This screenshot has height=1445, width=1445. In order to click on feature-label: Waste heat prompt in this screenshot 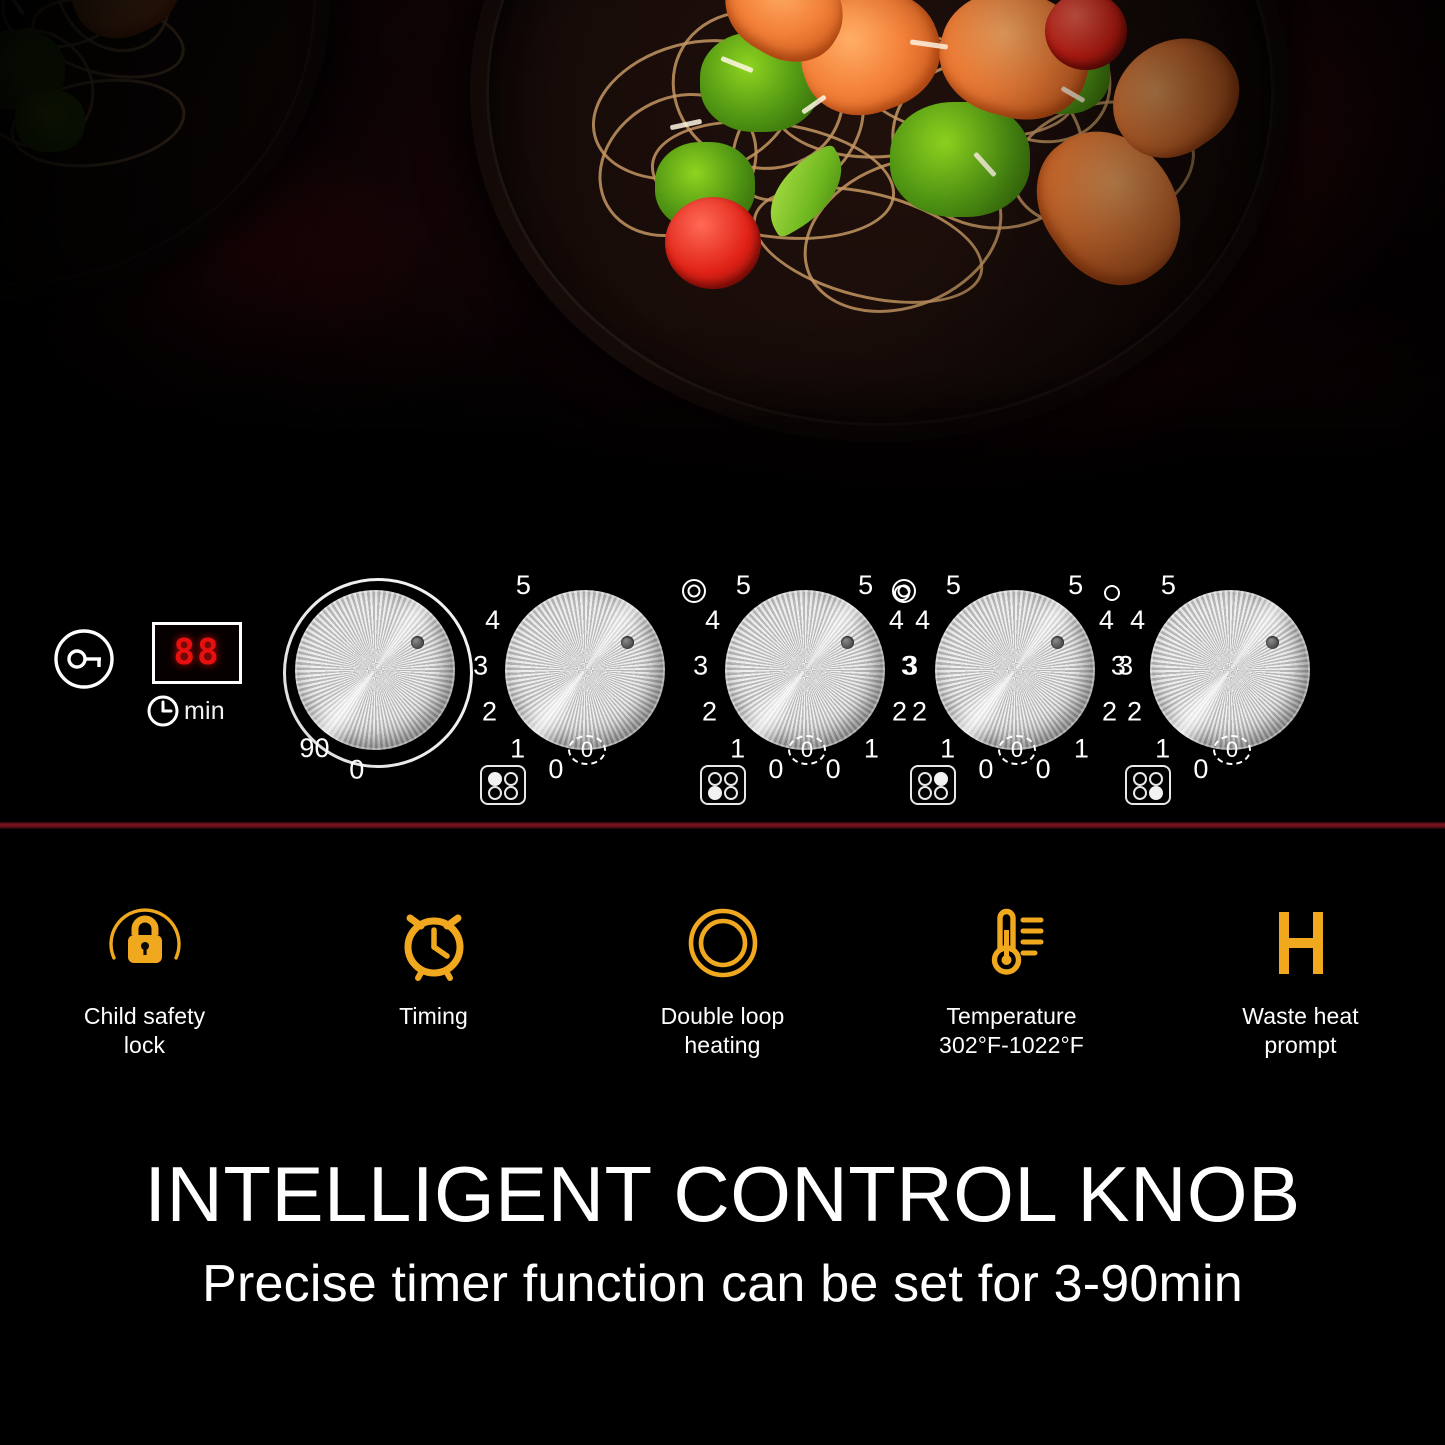, I will do `click(1300, 1031)`.